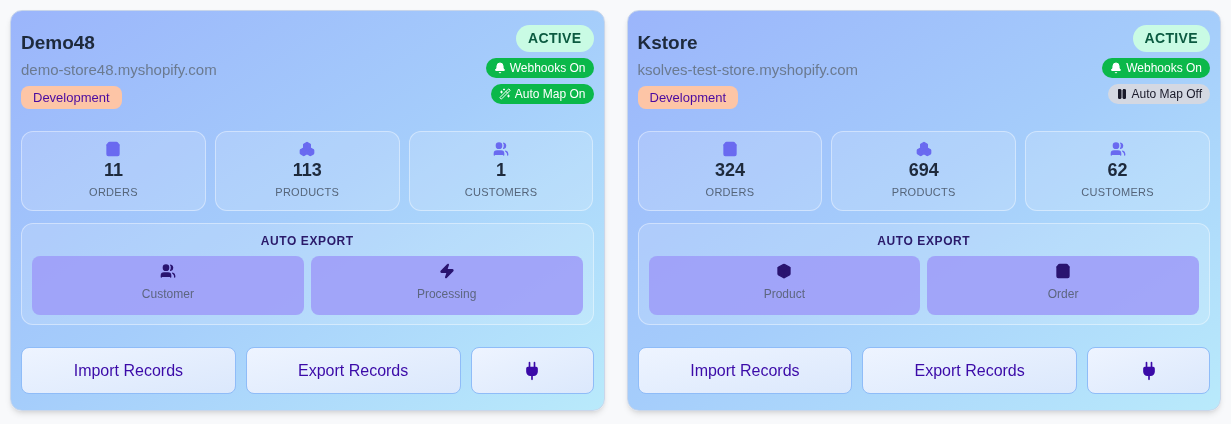  What do you see at coordinates (58, 43) in the screenshot?
I see `store-name: Demo48` at bounding box center [58, 43].